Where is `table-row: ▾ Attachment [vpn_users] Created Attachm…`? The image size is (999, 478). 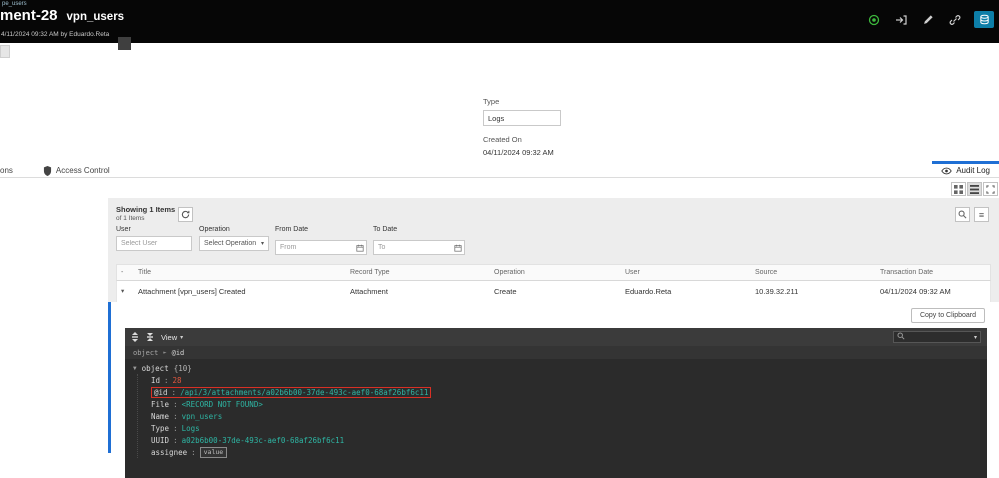 table-row: ▾ Attachment [vpn_users] Created Attachm… is located at coordinates (553, 292).